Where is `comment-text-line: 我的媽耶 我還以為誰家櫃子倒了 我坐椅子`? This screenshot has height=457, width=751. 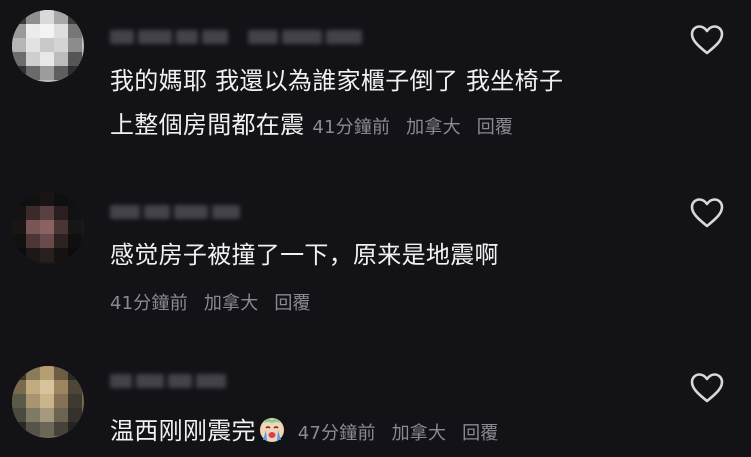 comment-text-line: 我的媽耶 我還以為誰家櫃子倒了 我坐椅子 is located at coordinates (337, 81).